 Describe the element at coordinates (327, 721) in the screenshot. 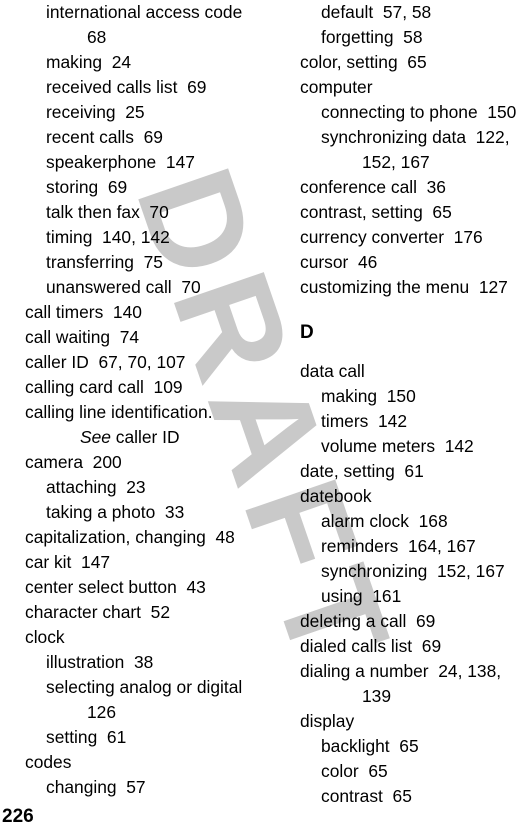

I see `index-entry: display` at that location.